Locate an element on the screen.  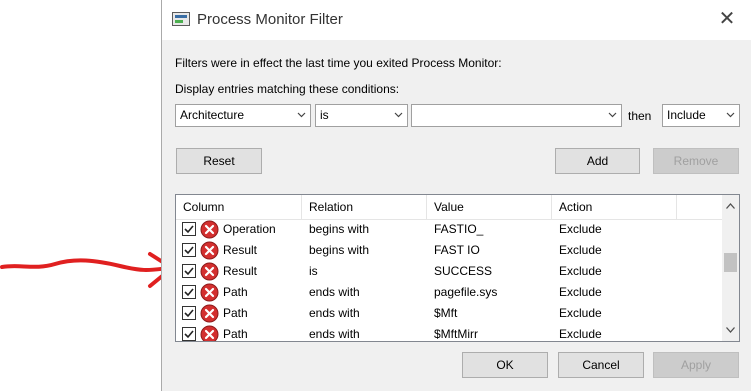
header-value: Value is located at coordinates (489, 207).